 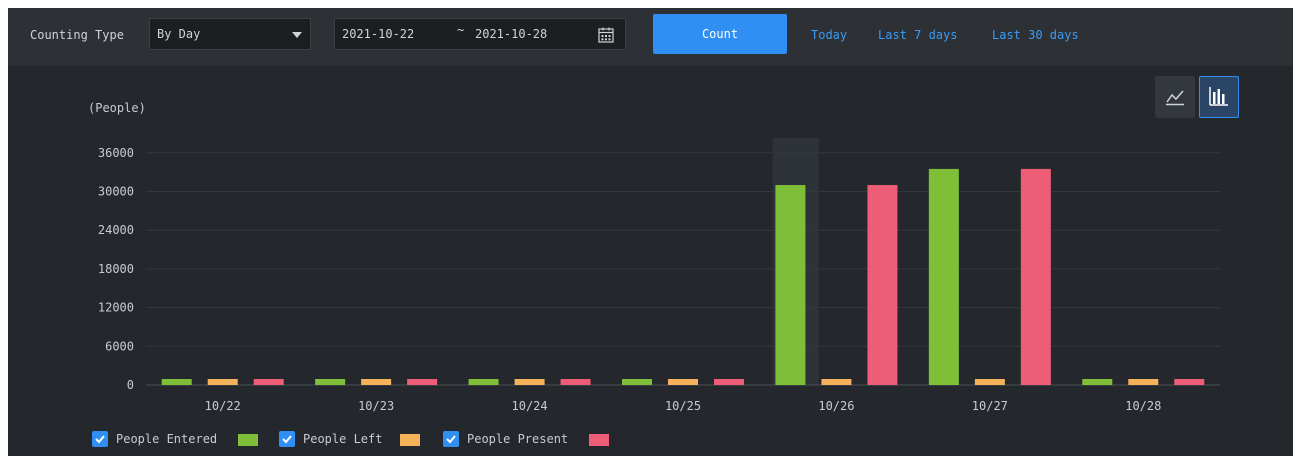 What do you see at coordinates (116, 230) in the screenshot?
I see `y-tick-label: 24000` at bounding box center [116, 230].